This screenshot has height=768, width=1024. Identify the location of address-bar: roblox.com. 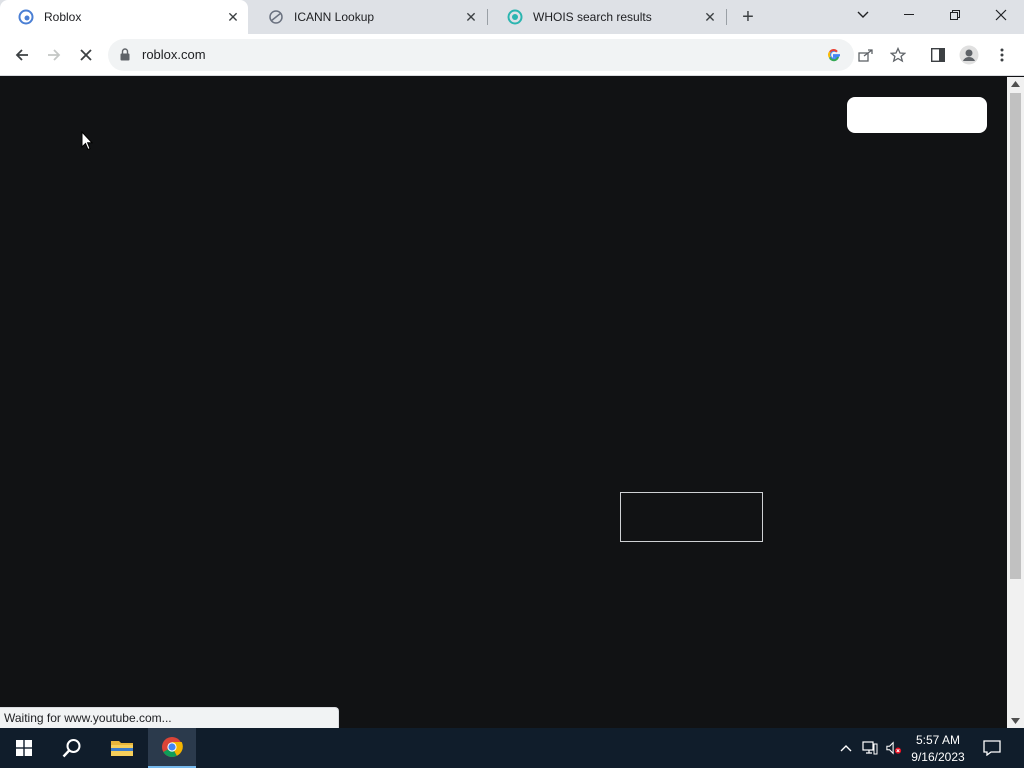
(507, 55).